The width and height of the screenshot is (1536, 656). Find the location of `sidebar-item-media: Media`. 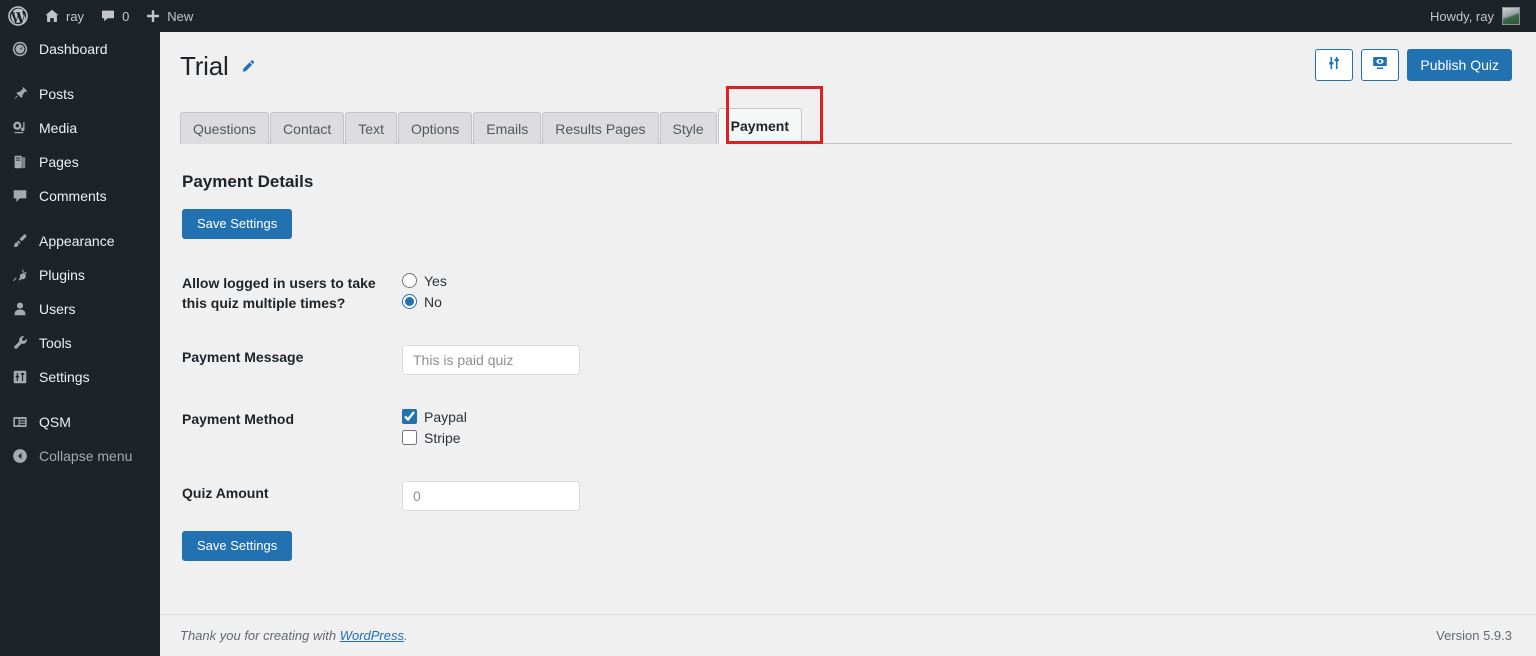

sidebar-item-media: Media is located at coordinates (80, 128).